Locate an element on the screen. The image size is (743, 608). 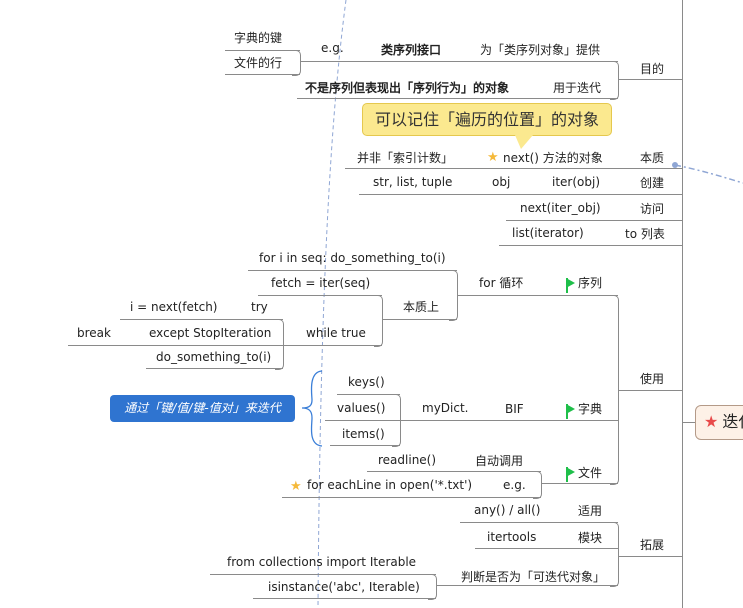
node-purpose: 目的 is located at coordinates (652, 69).